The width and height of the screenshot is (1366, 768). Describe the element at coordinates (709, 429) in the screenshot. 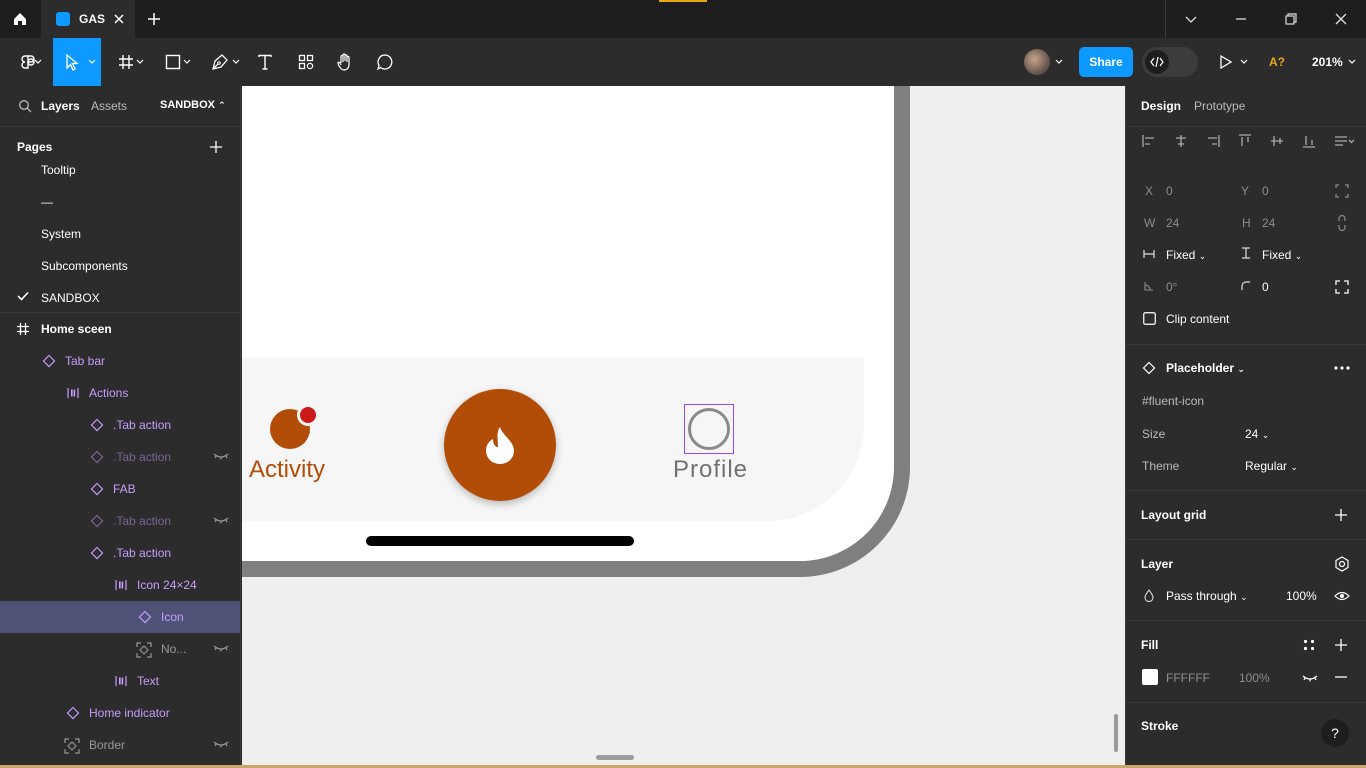

I see `profile-icon` at that location.